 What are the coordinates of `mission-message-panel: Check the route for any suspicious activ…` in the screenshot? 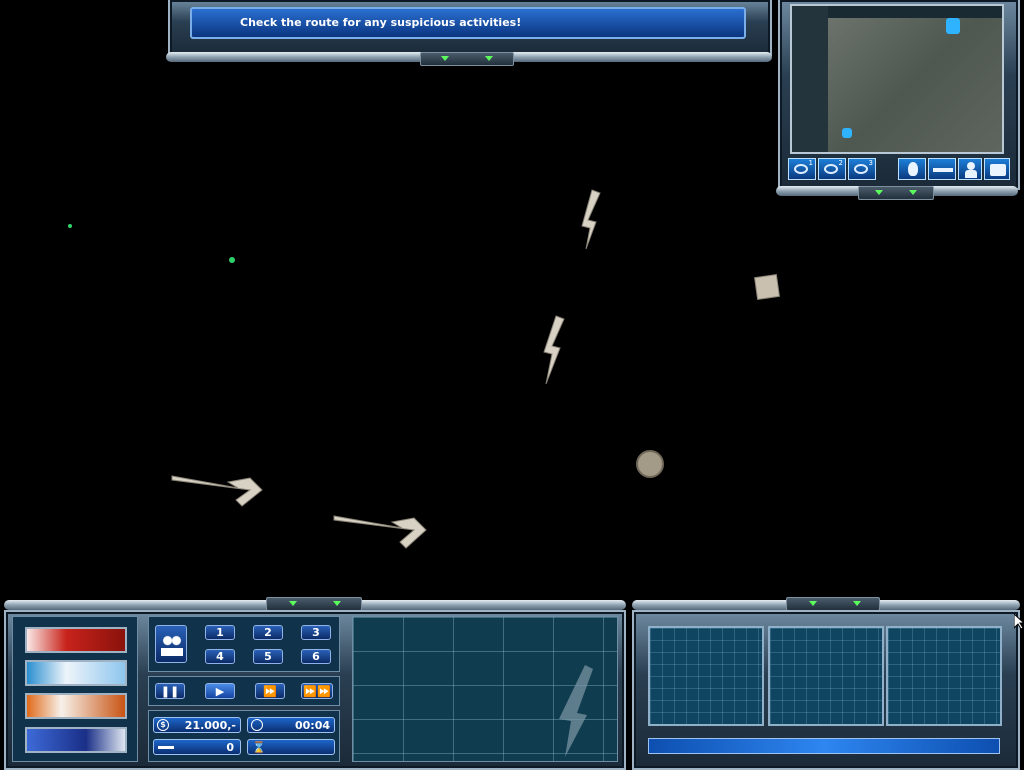 It's located at (470, 28).